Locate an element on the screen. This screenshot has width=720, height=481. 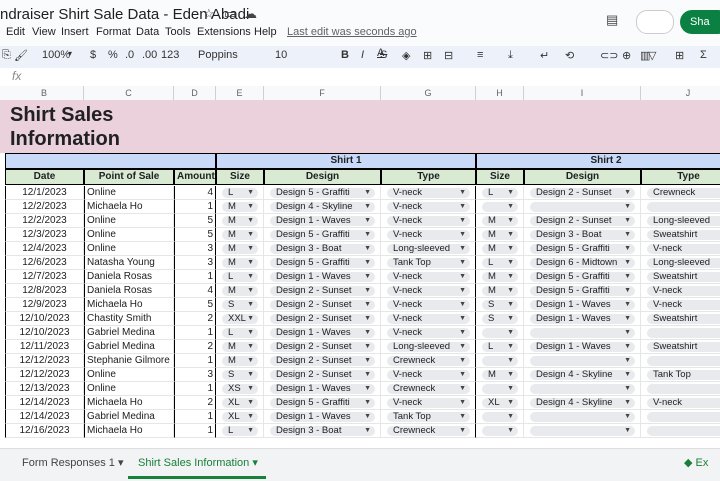
header-date: Date is located at coordinates (44, 177).